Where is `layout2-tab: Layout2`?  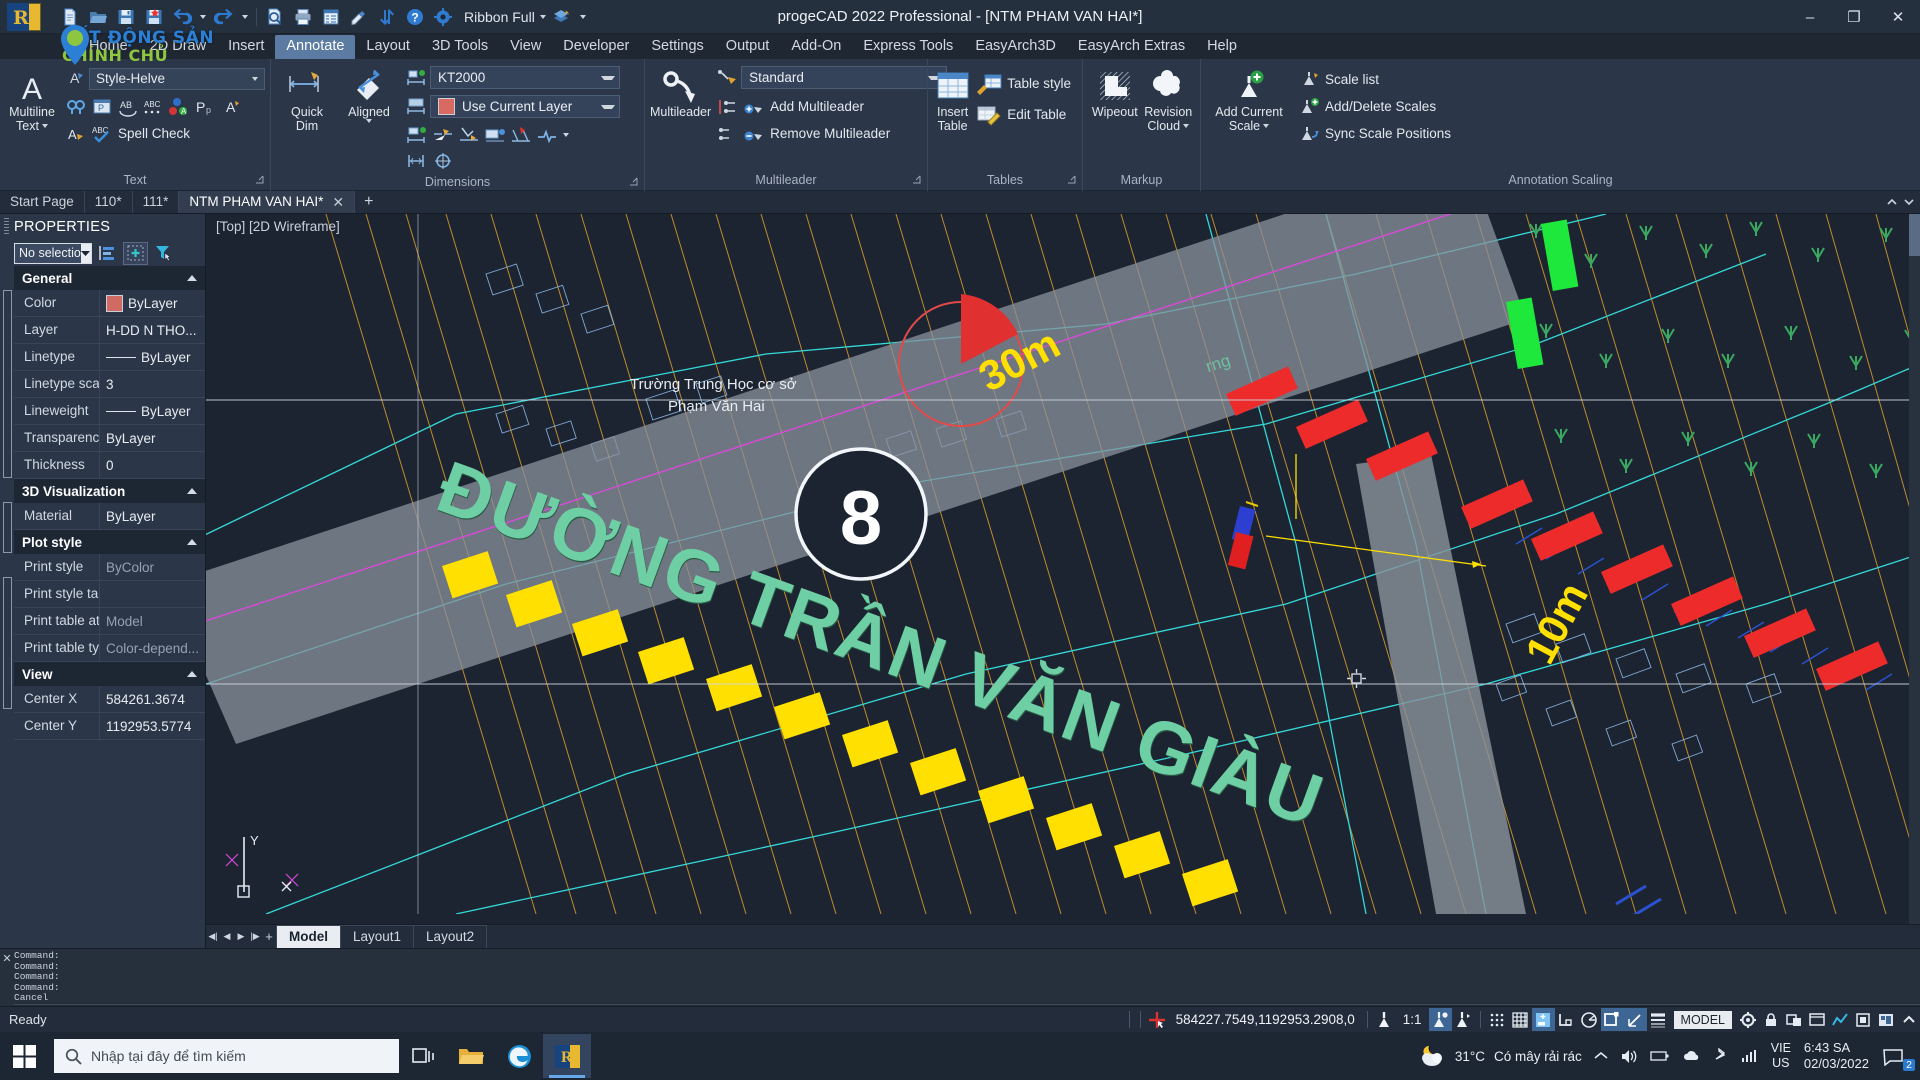 layout2-tab: Layout2 is located at coordinates (450, 936).